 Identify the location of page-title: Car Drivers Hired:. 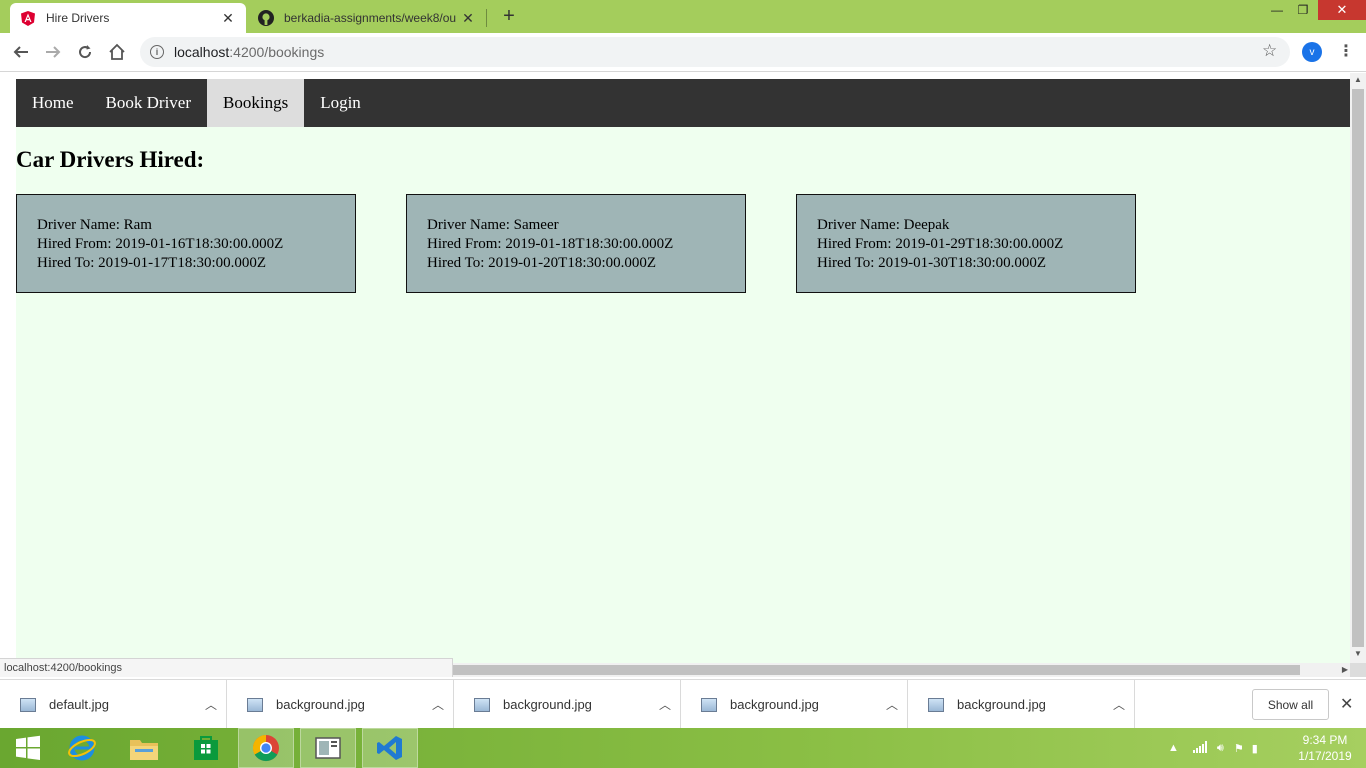
(110, 159).